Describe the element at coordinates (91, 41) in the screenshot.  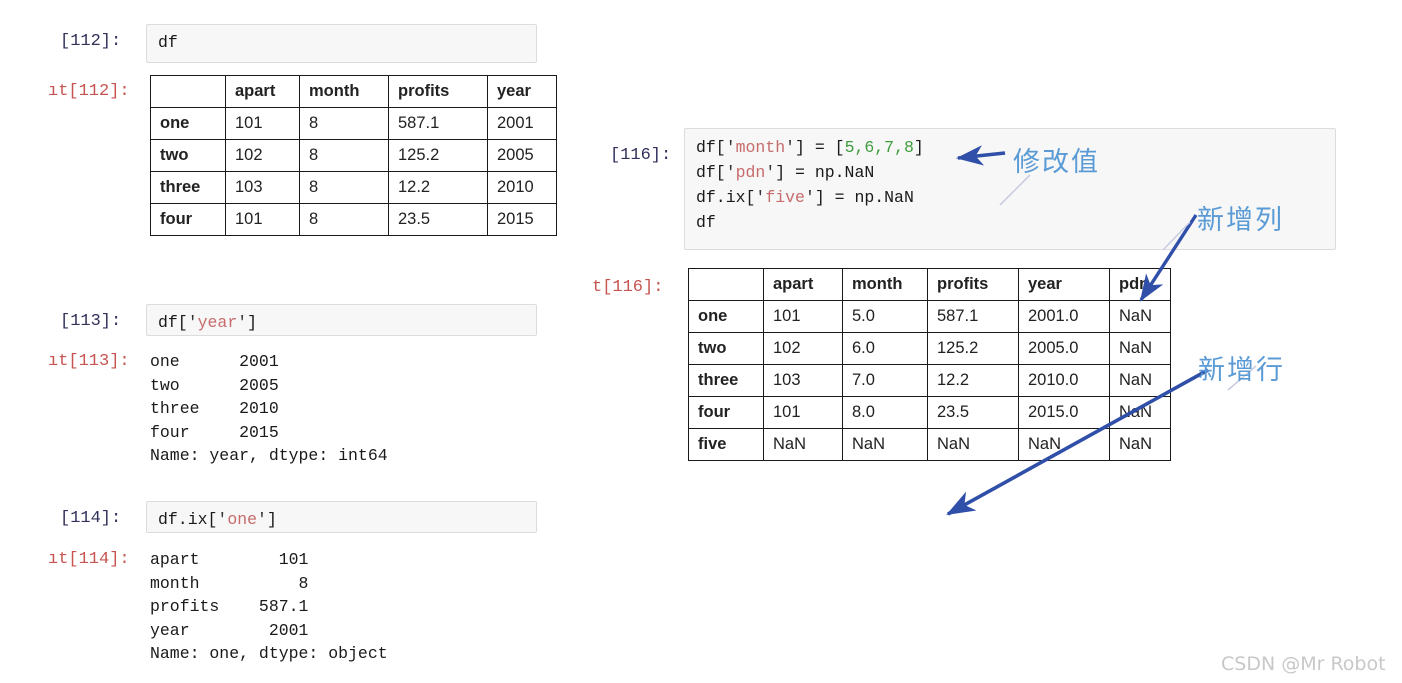
I see `in-prompt-112: [112]:` at that location.